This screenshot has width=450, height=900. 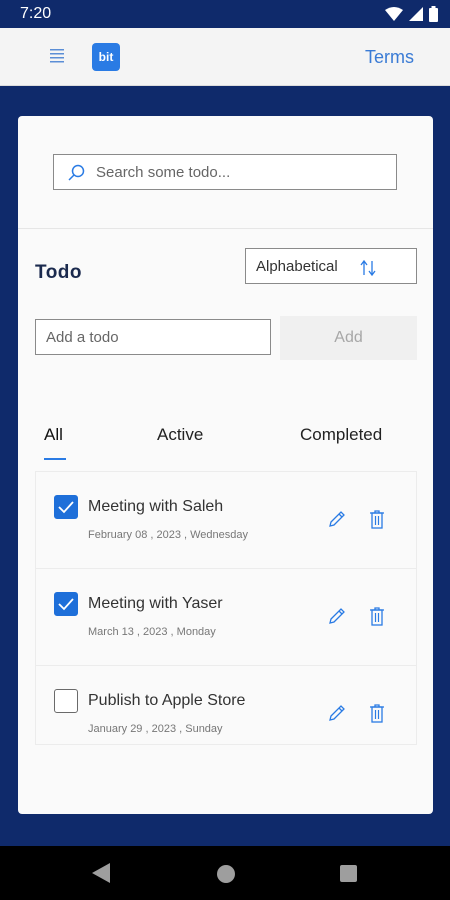 I want to click on search-box, so click(x=225, y=172).